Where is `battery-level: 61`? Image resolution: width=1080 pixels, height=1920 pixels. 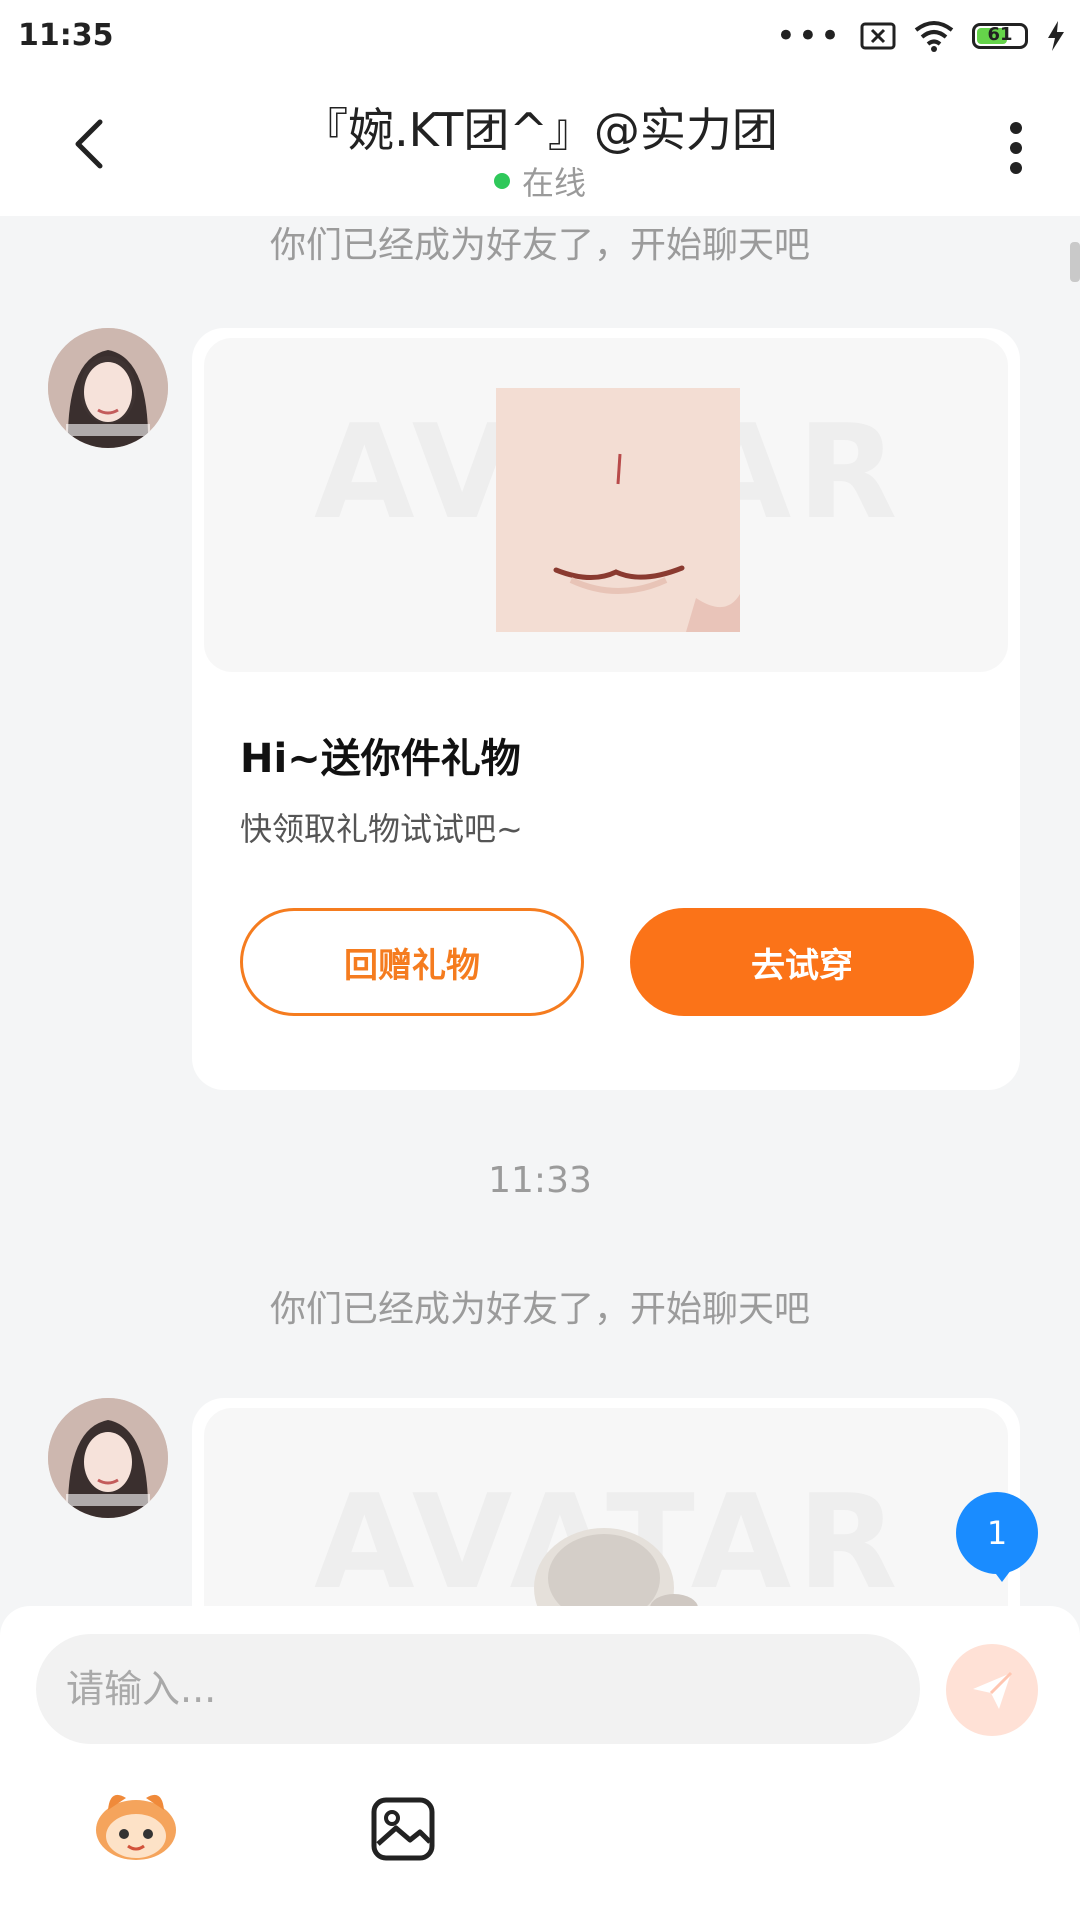
battery-level: 61 is located at coordinates (1000, 34).